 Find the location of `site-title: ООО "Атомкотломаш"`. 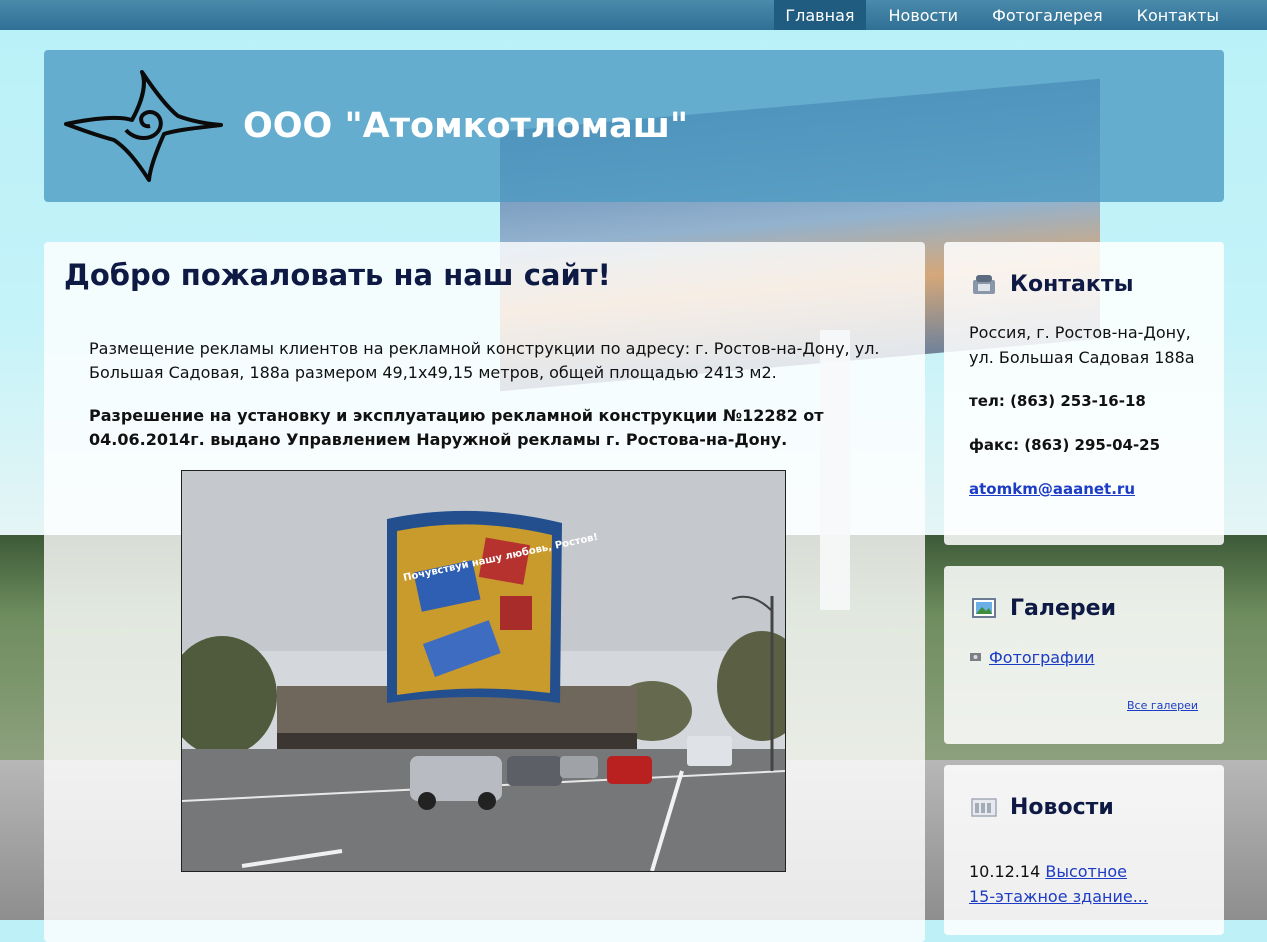

site-title: ООО "Атомкотломаш" is located at coordinates (466, 126).